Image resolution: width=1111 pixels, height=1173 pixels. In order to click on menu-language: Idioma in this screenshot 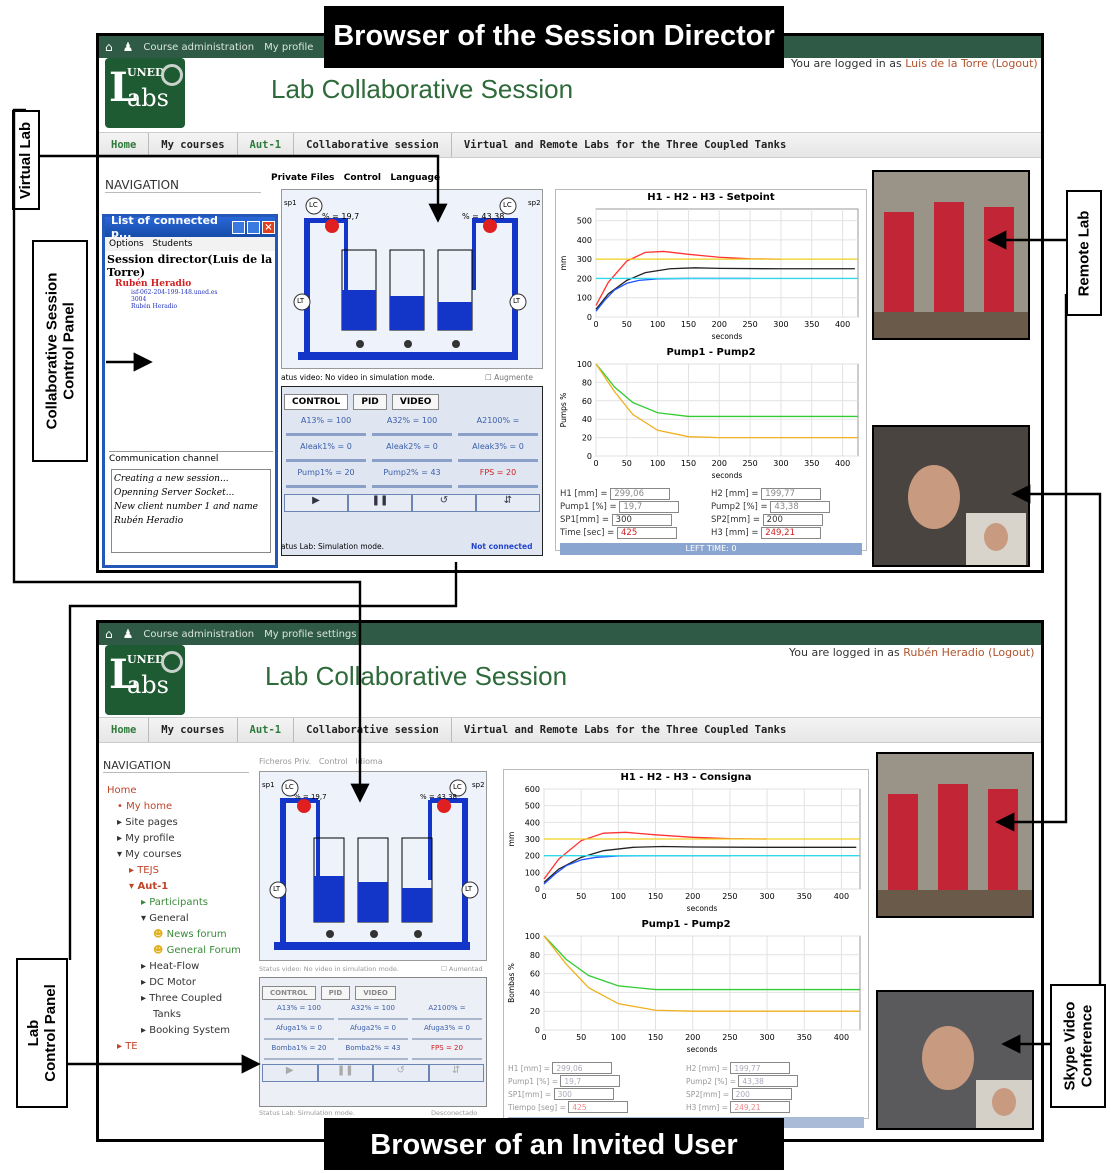, I will do `click(368, 761)`.